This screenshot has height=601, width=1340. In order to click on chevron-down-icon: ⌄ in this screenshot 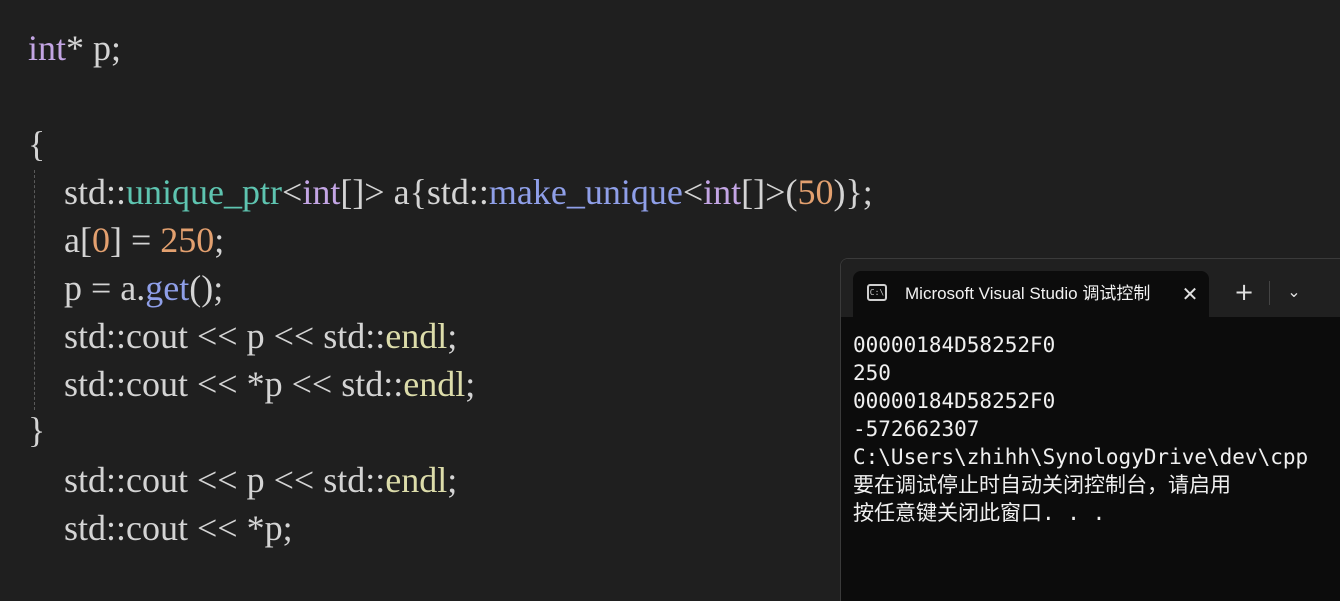, I will do `click(1294, 292)`.